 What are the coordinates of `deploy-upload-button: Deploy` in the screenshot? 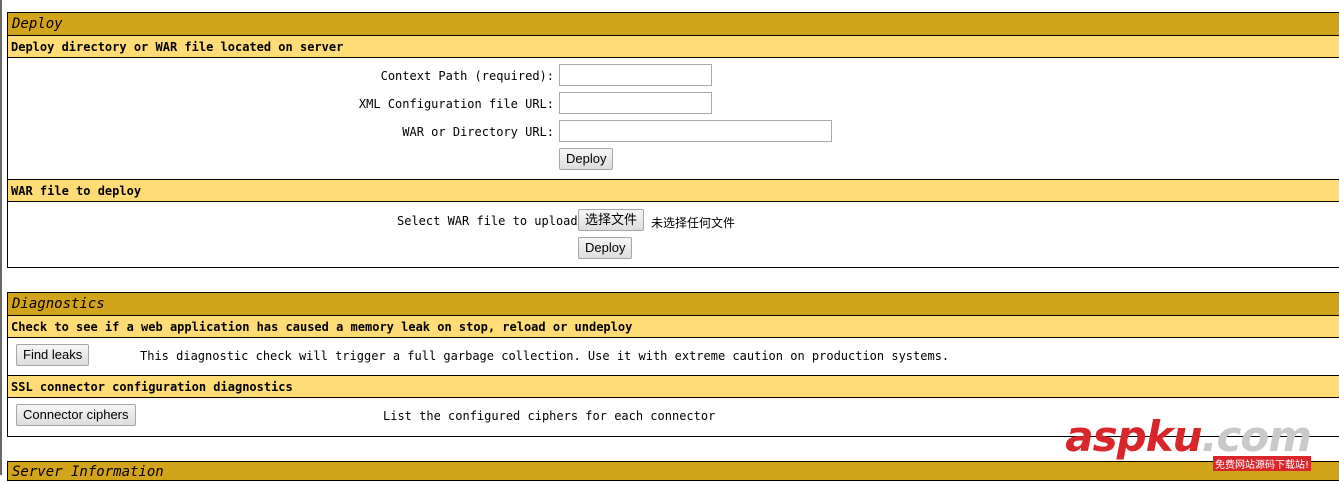 It's located at (605, 248).